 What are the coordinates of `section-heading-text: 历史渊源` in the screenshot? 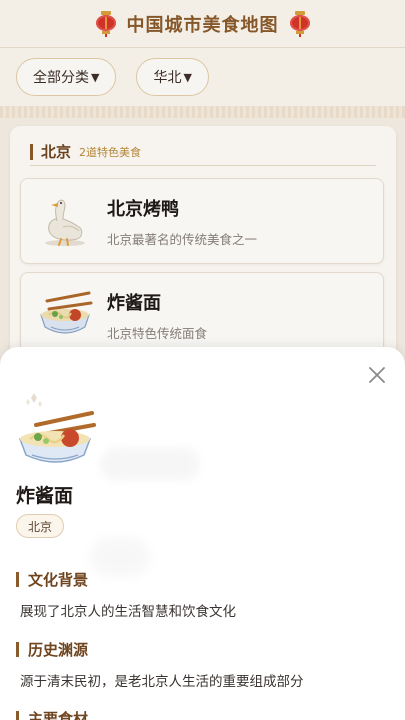 It's located at (58, 650).